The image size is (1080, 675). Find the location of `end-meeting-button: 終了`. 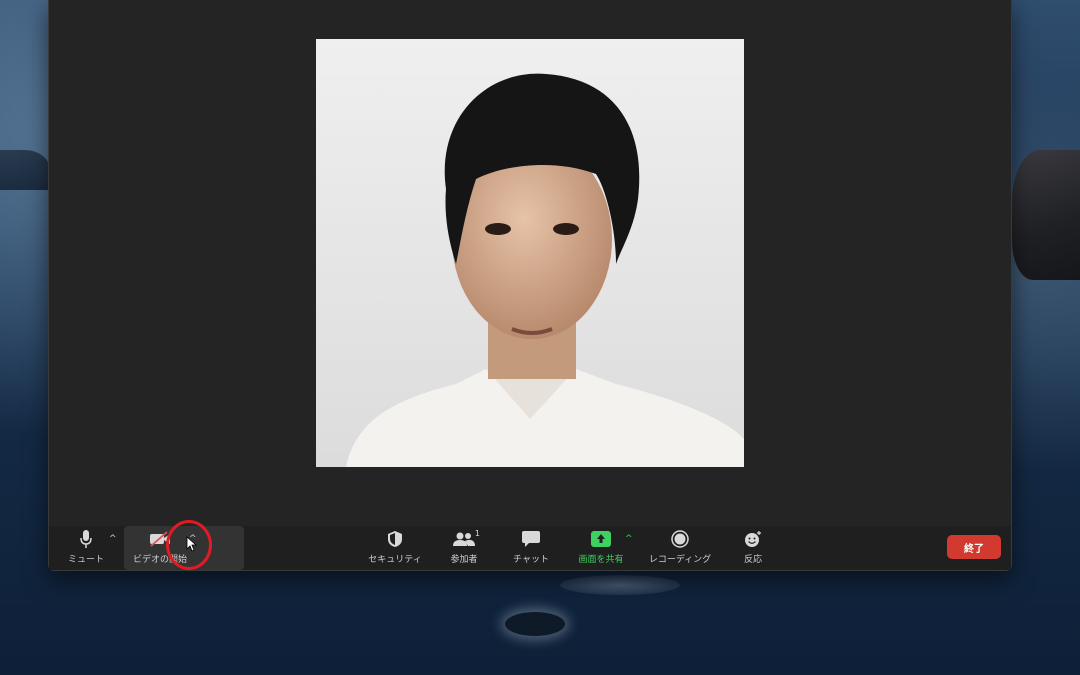

end-meeting-button: 終了 is located at coordinates (974, 547).